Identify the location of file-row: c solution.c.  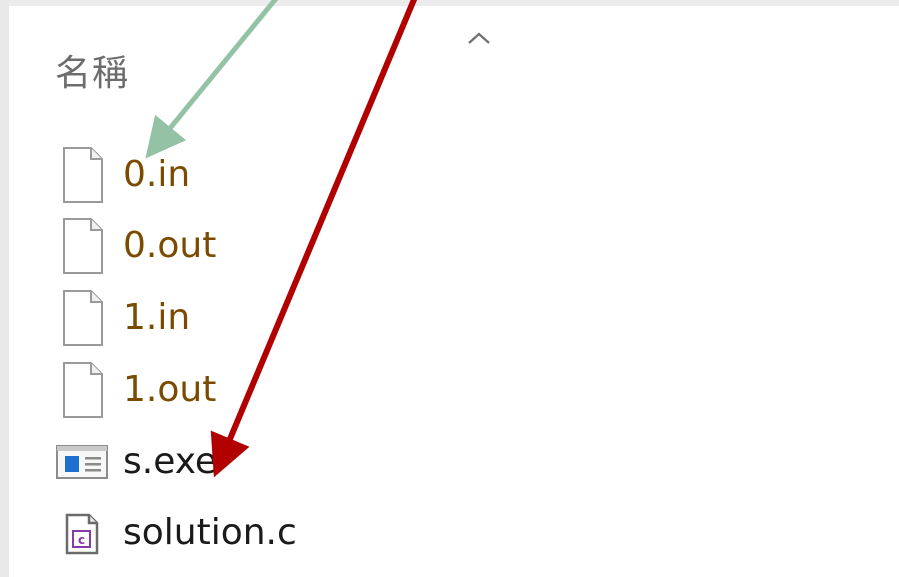
(176, 533).